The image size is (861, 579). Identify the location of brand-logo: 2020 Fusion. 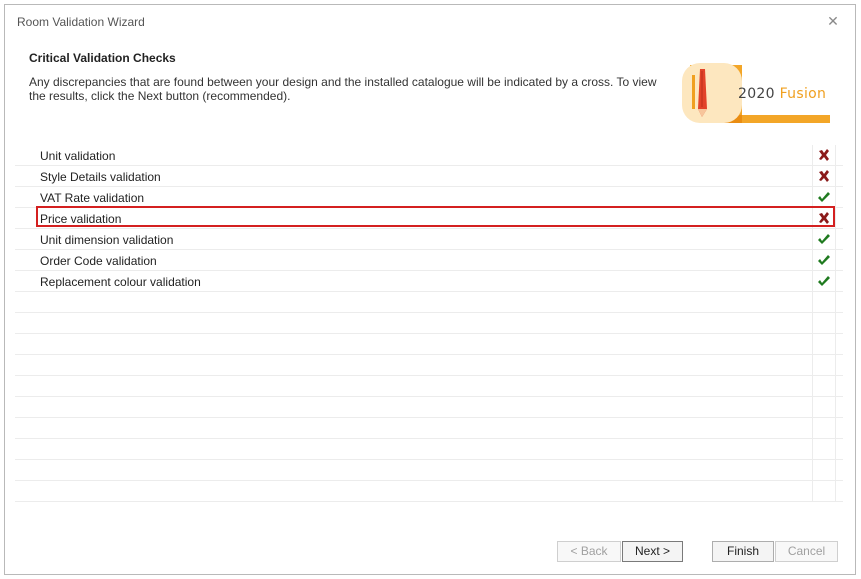
(756, 93).